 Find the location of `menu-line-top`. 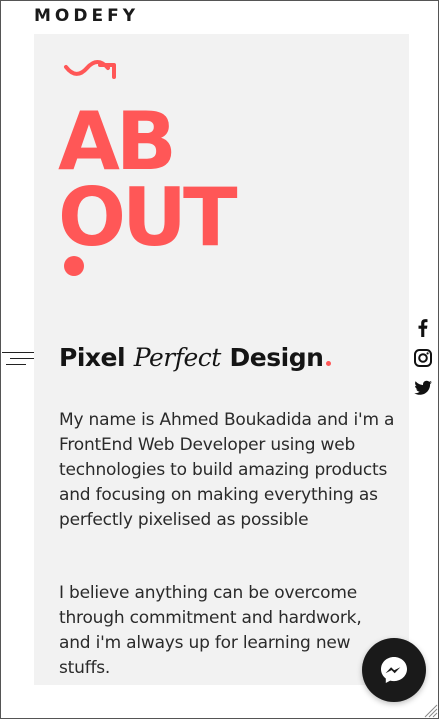

menu-line-top is located at coordinates (18, 352).